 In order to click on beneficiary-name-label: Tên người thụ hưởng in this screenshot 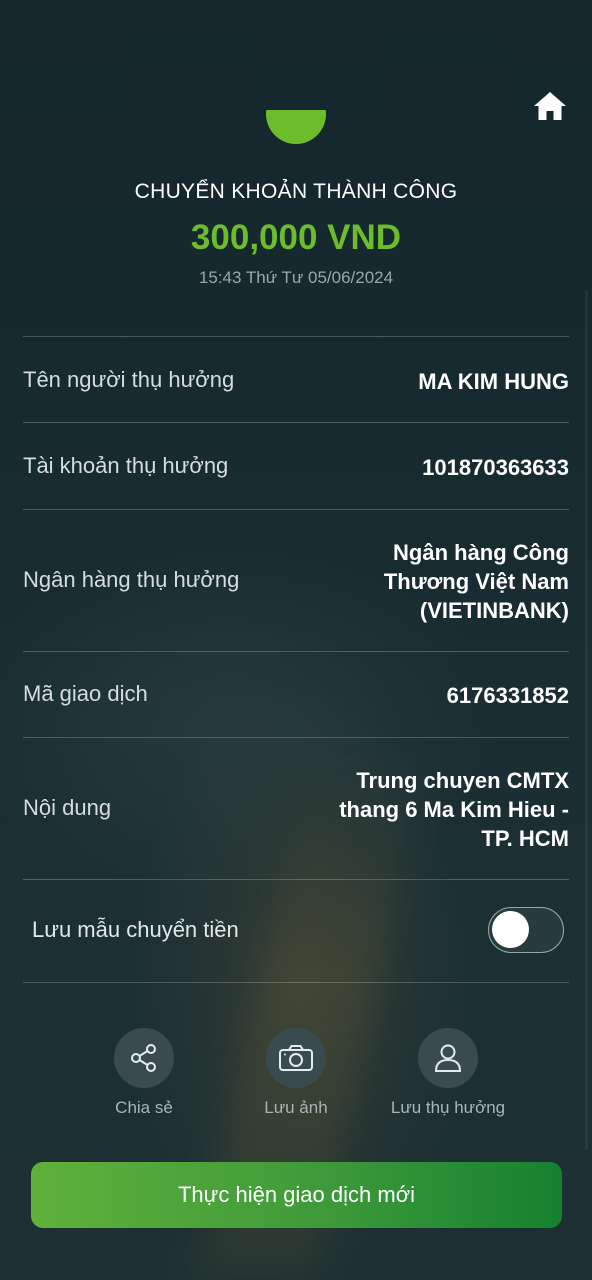, I will do `click(129, 379)`.